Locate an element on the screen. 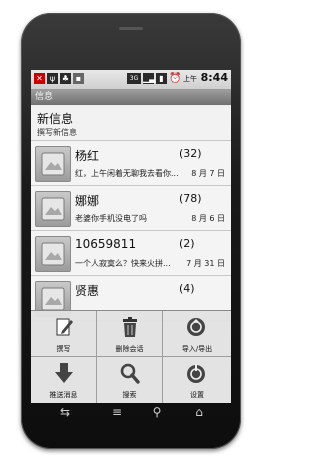  menu-item-label: 撰写 is located at coordinates (63, 349).